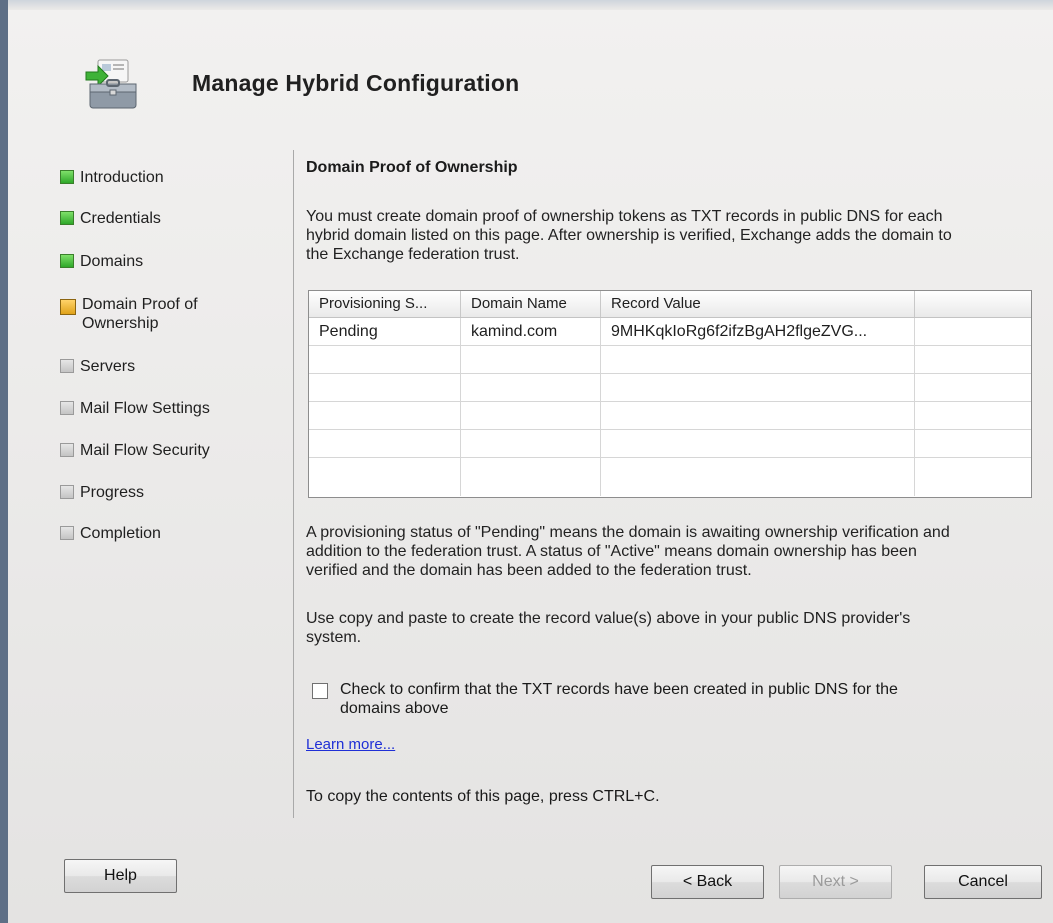 The height and width of the screenshot is (923, 1053). I want to click on sidebar-step-credentials: Credentials, so click(110, 218).